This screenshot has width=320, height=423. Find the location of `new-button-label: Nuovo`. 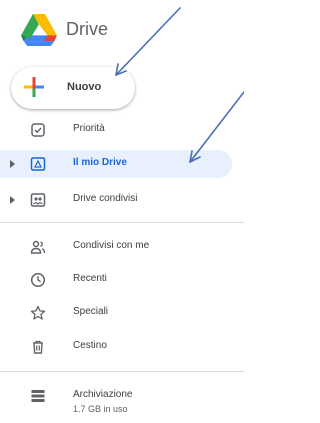

new-button-label: Nuovo is located at coordinates (84, 87).